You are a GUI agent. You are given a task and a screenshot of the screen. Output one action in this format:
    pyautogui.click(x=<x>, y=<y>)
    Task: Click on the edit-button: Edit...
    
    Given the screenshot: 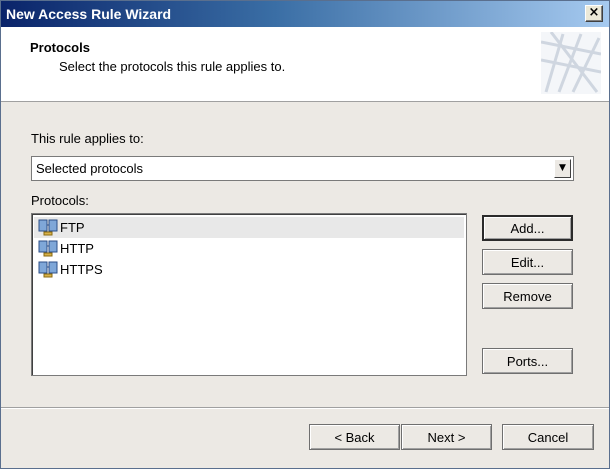 What is the action you would take?
    pyautogui.click(x=527, y=262)
    